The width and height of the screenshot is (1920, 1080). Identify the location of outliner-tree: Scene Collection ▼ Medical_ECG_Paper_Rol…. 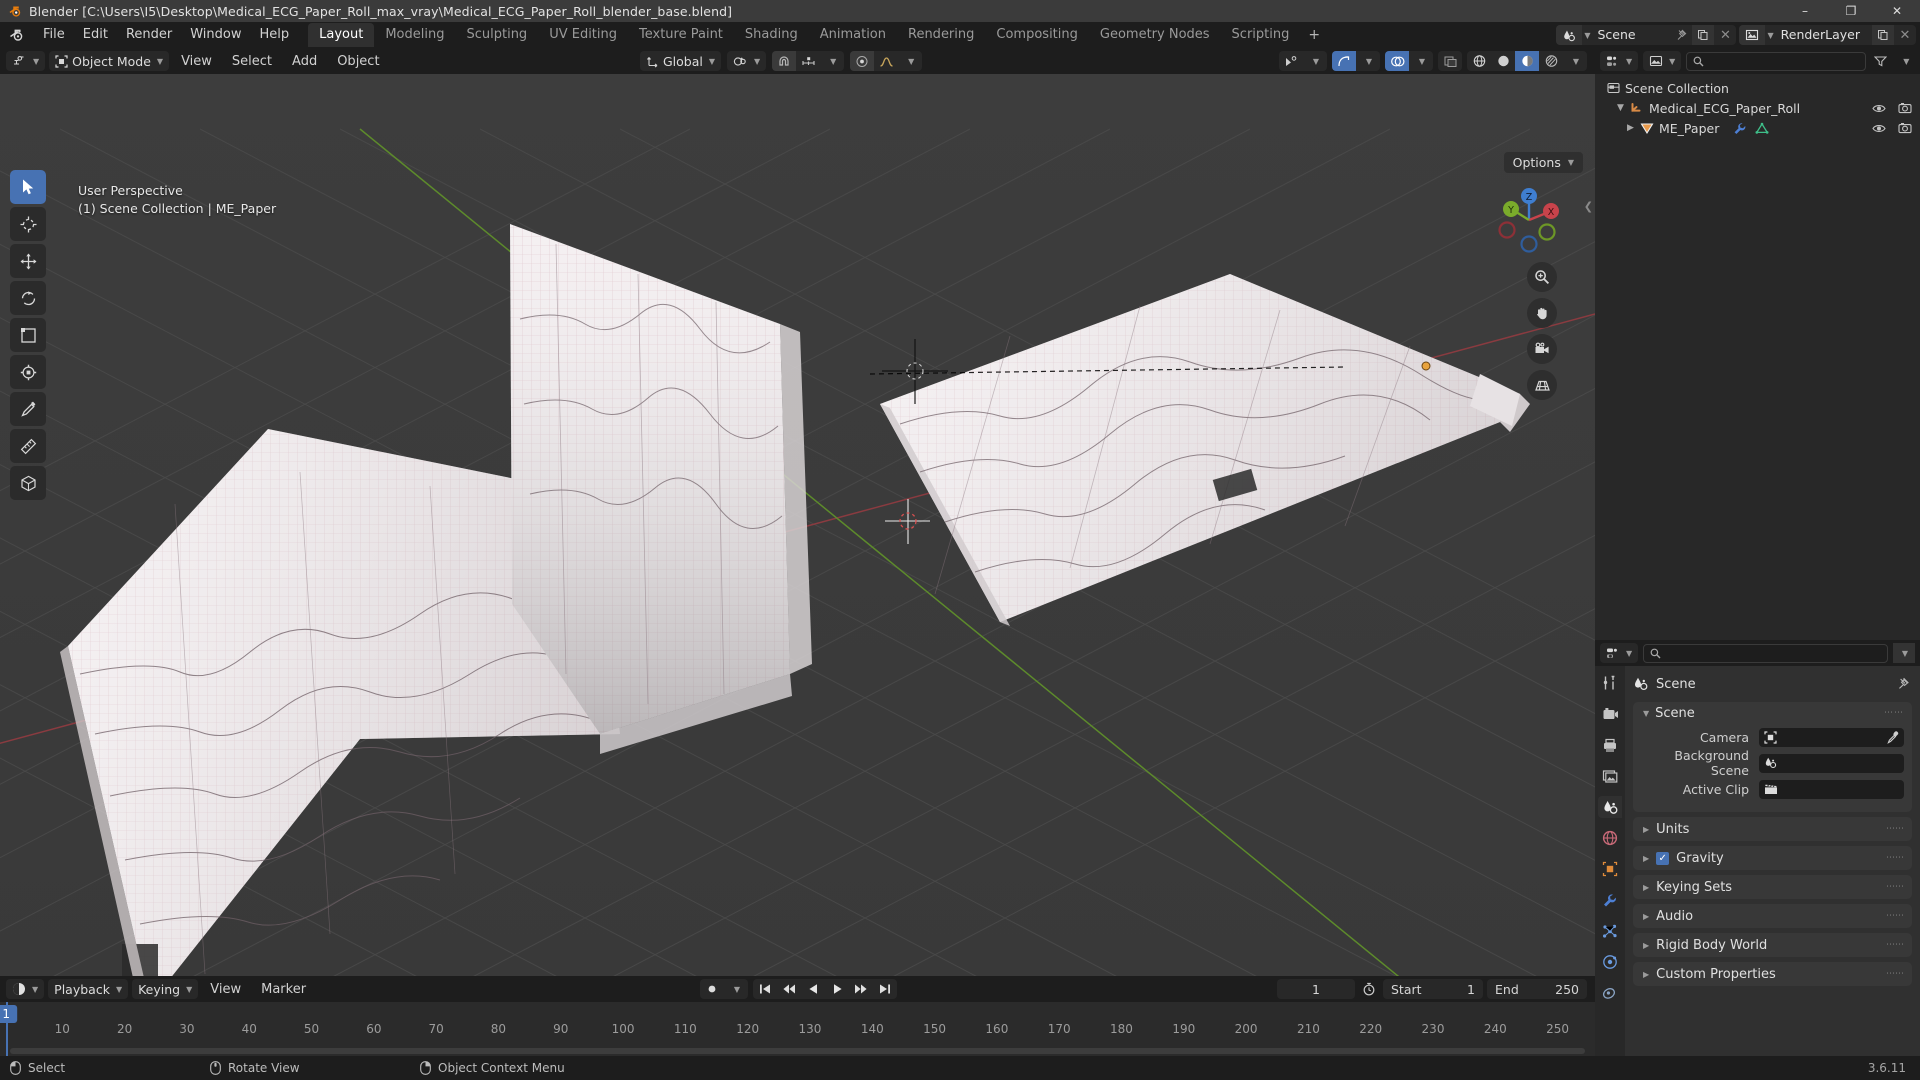
(1757, 357).